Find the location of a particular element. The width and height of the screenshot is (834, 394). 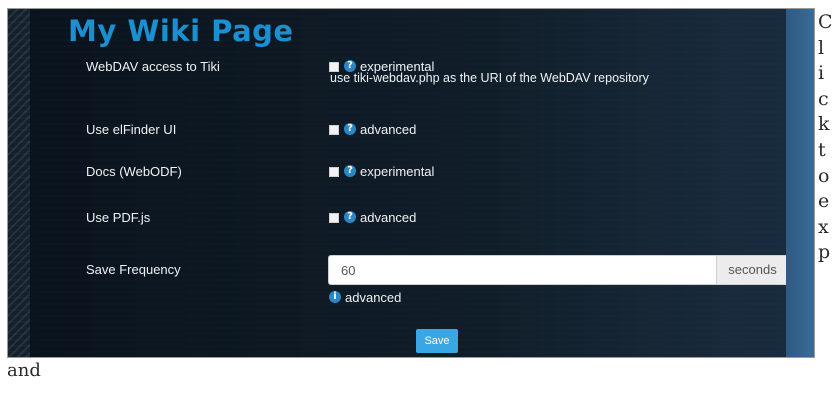

side-letter: e is located at coordinates (824, 201).